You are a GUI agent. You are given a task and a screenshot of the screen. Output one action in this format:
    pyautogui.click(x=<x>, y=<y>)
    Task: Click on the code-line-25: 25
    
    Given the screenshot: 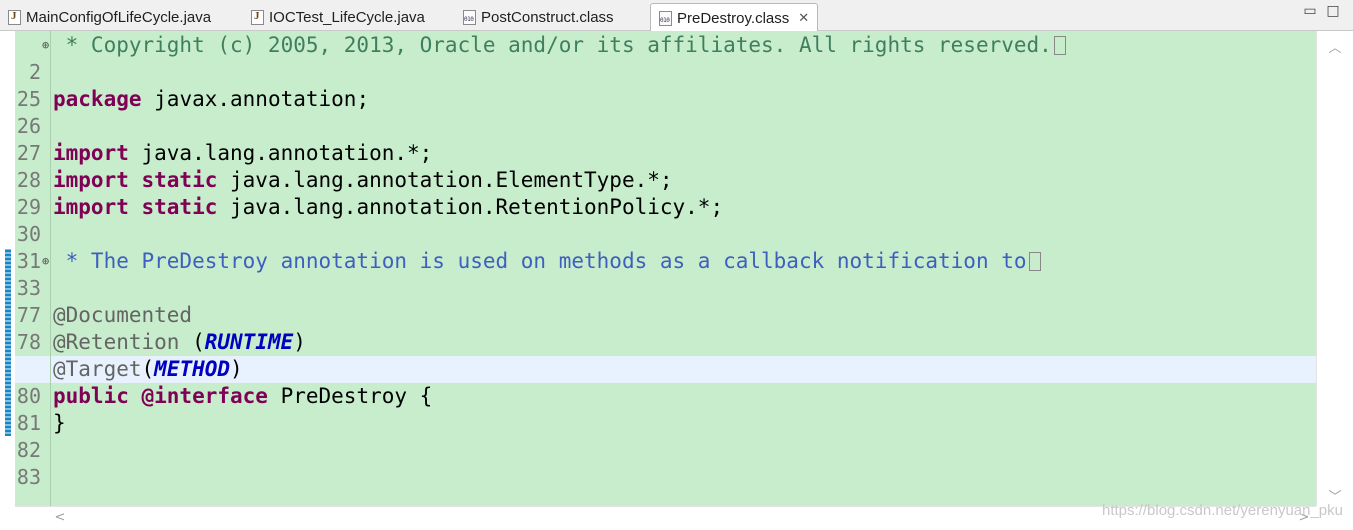 What is the action you would take?
    pyautogui.click(x=665, y=85)
    